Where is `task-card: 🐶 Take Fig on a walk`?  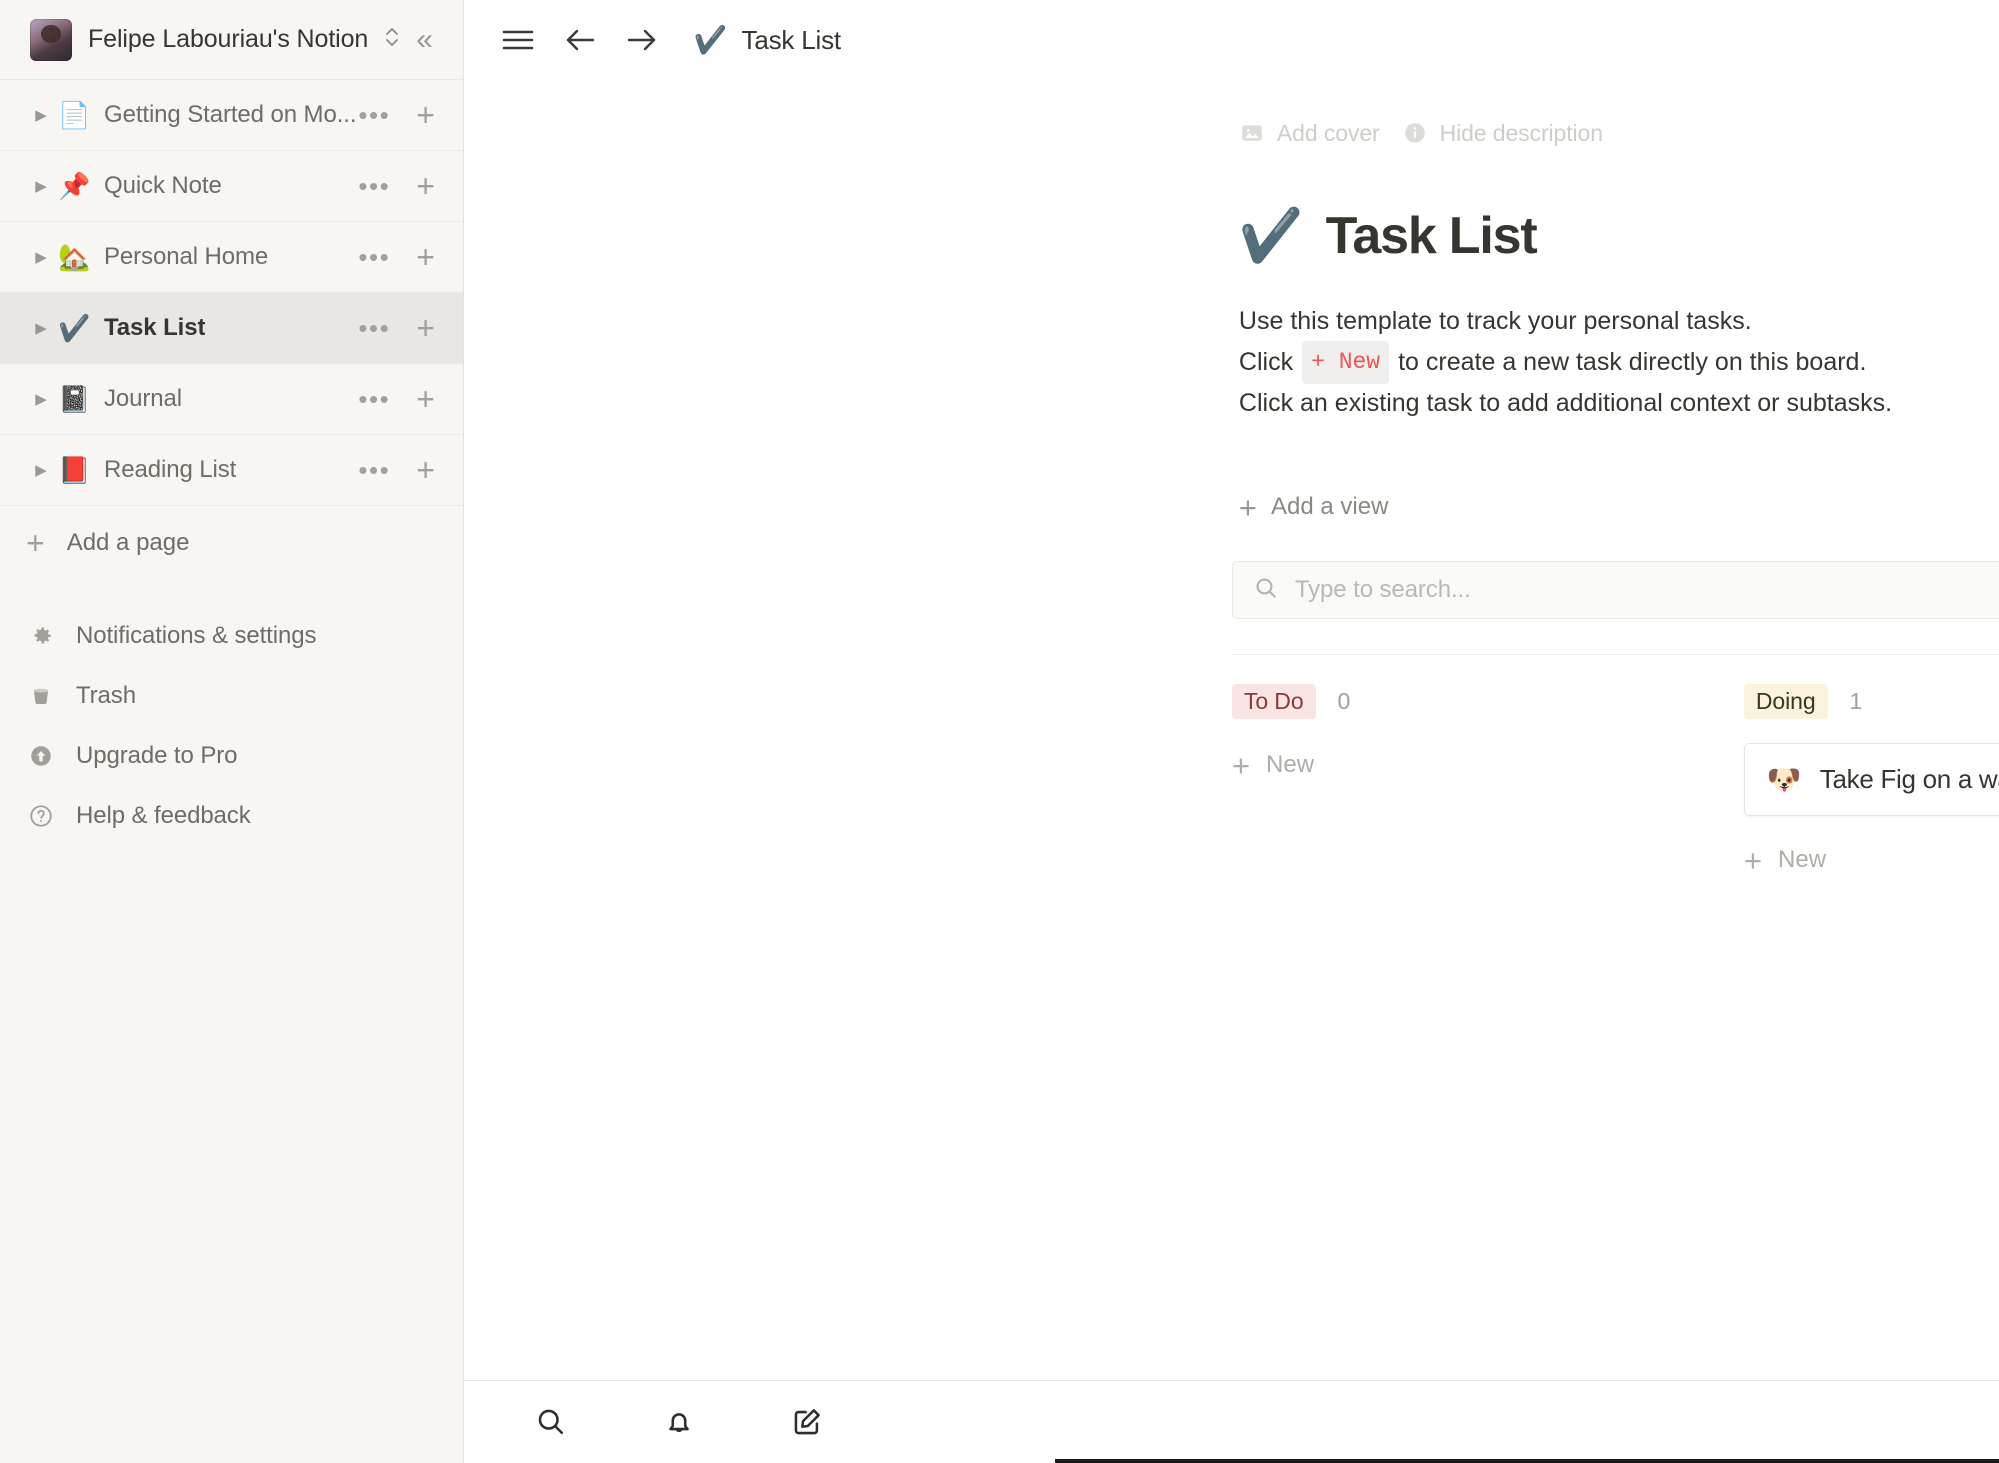 task-card: 🐶 Take Fig on a walk is located at coordinates (1871, 779).